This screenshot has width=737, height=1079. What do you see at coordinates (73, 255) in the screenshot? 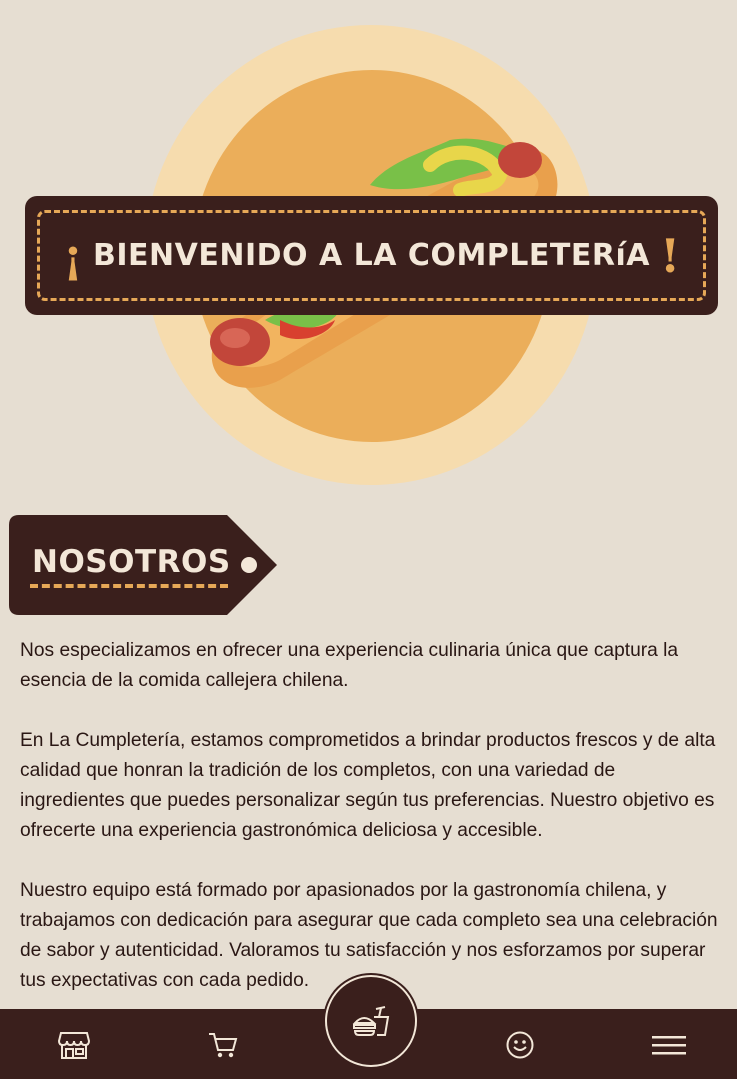
I see `exclamation-open: ¡` at bounding box center [73, 255].